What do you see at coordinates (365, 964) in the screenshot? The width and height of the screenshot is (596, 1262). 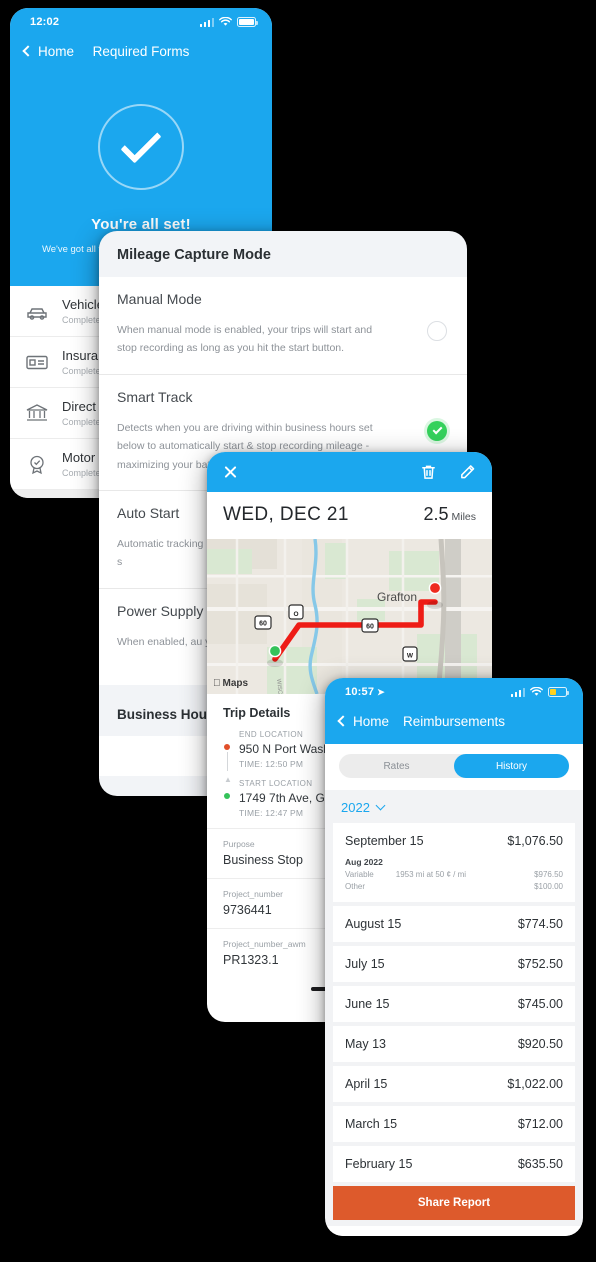 I see `entry-month: July 15` at bounding box center [365, 964].